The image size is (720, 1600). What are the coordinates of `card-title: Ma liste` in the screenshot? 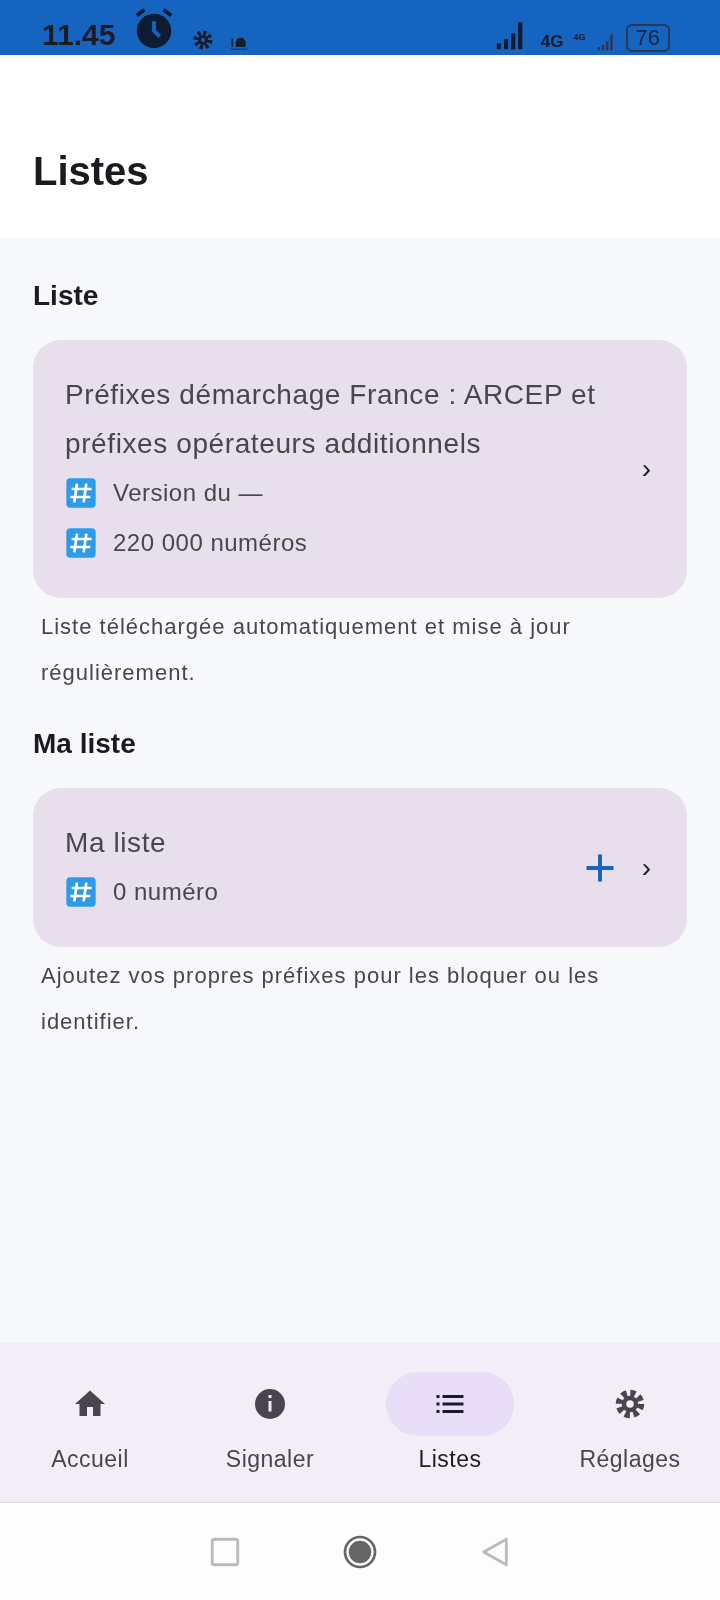 It's located at (116, 843).